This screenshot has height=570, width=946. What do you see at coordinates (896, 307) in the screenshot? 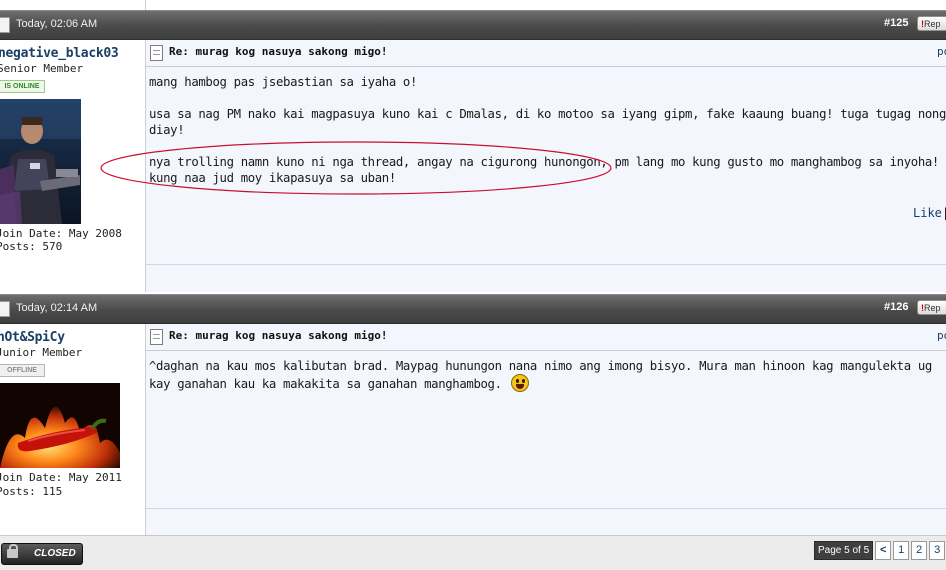
I see `post-number-link: #126` at bounding box center [896, 307].